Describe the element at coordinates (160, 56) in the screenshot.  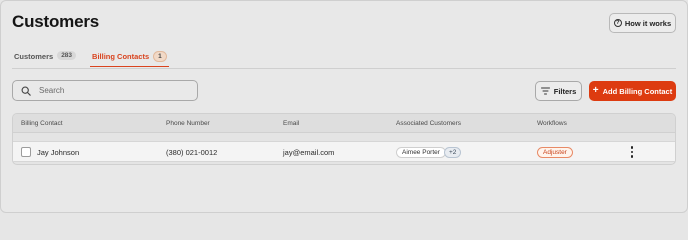
I see `count-badge: 1` at that location.